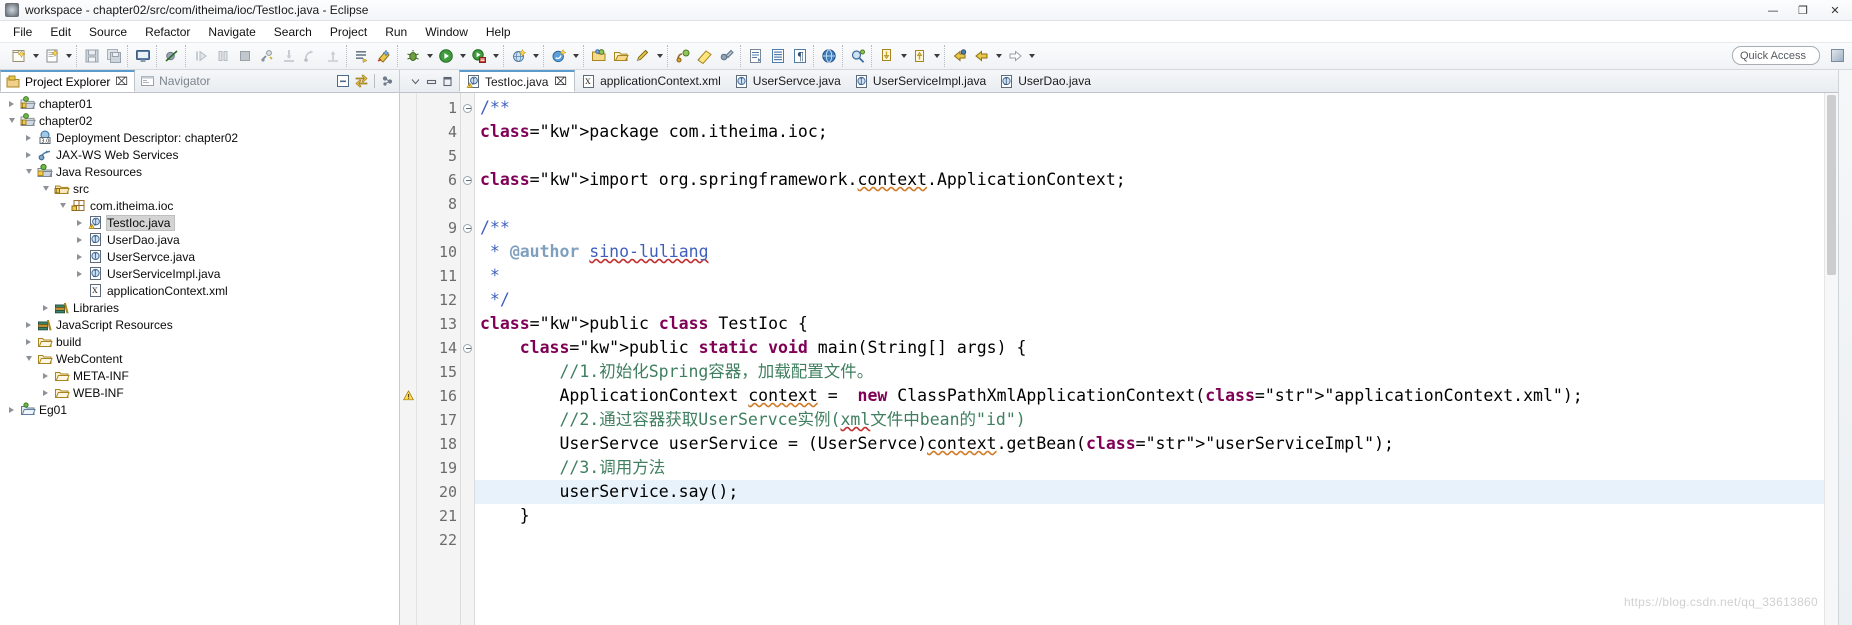 This screenshot has width=1852, height=625. What do you see at coordinates (559, 56) in the screenshot?
I see `new-spring-element-icon` at bounding box center [559, 56].